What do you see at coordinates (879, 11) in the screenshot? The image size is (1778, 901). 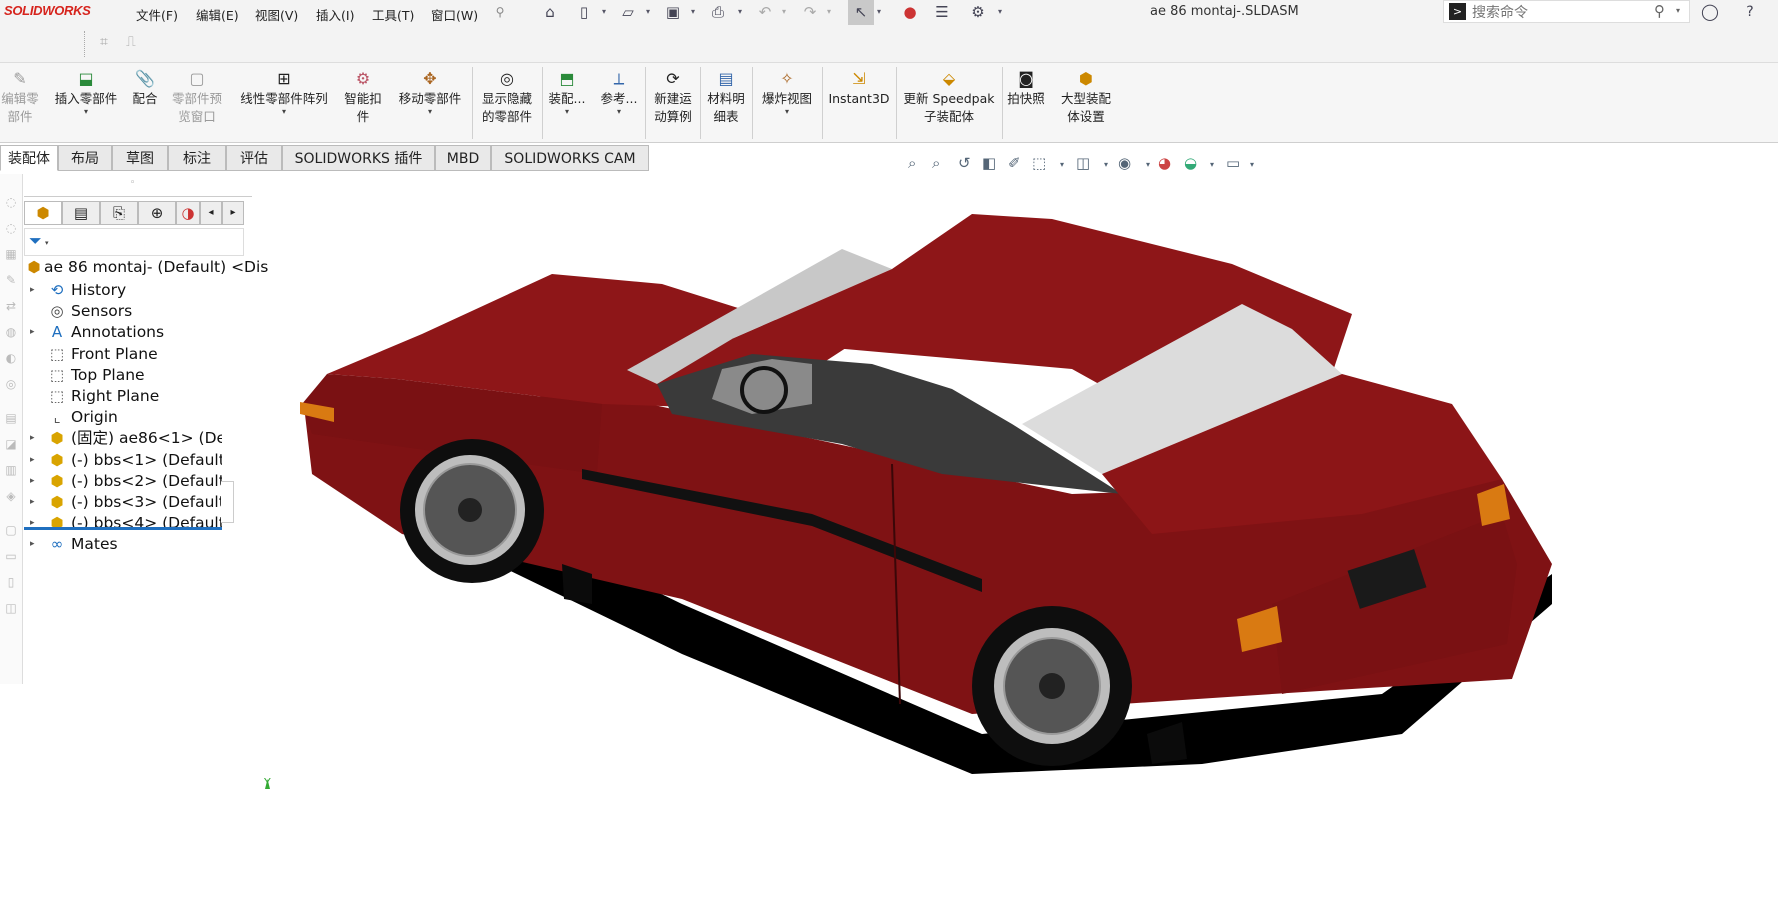 I see `select-dropdown-icon: ▾` at bounding box center [879, 11].